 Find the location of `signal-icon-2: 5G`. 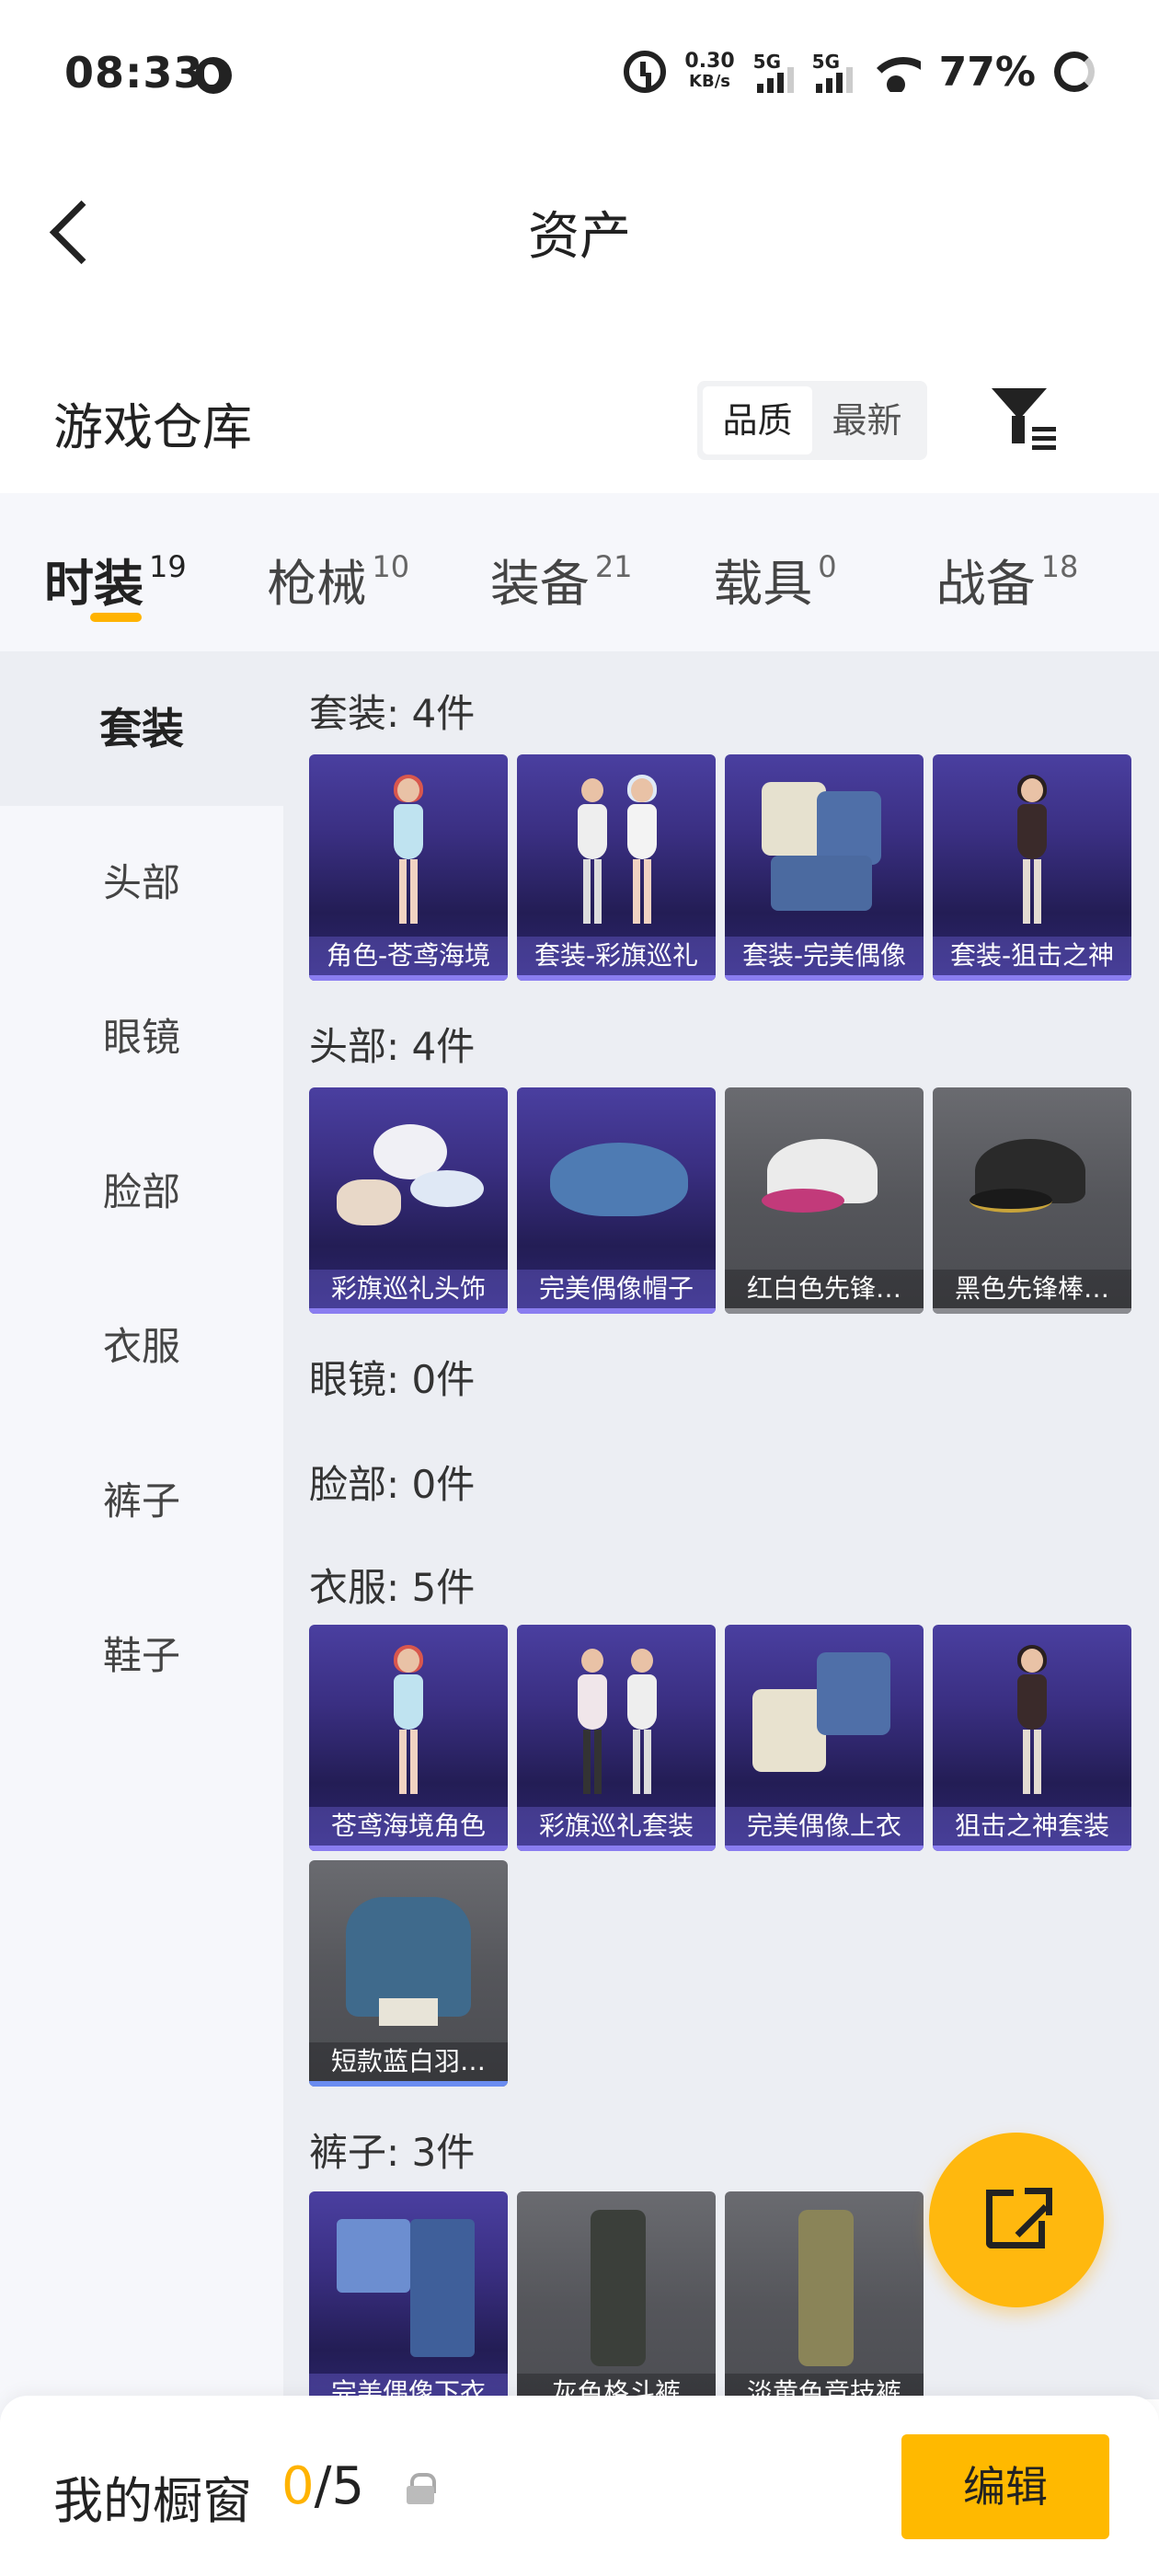

signal-icon-2: 5G is located at coordinates (832, 72).